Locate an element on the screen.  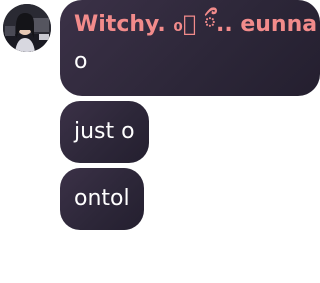
message-text: just o is located at coordinates (104, 131).